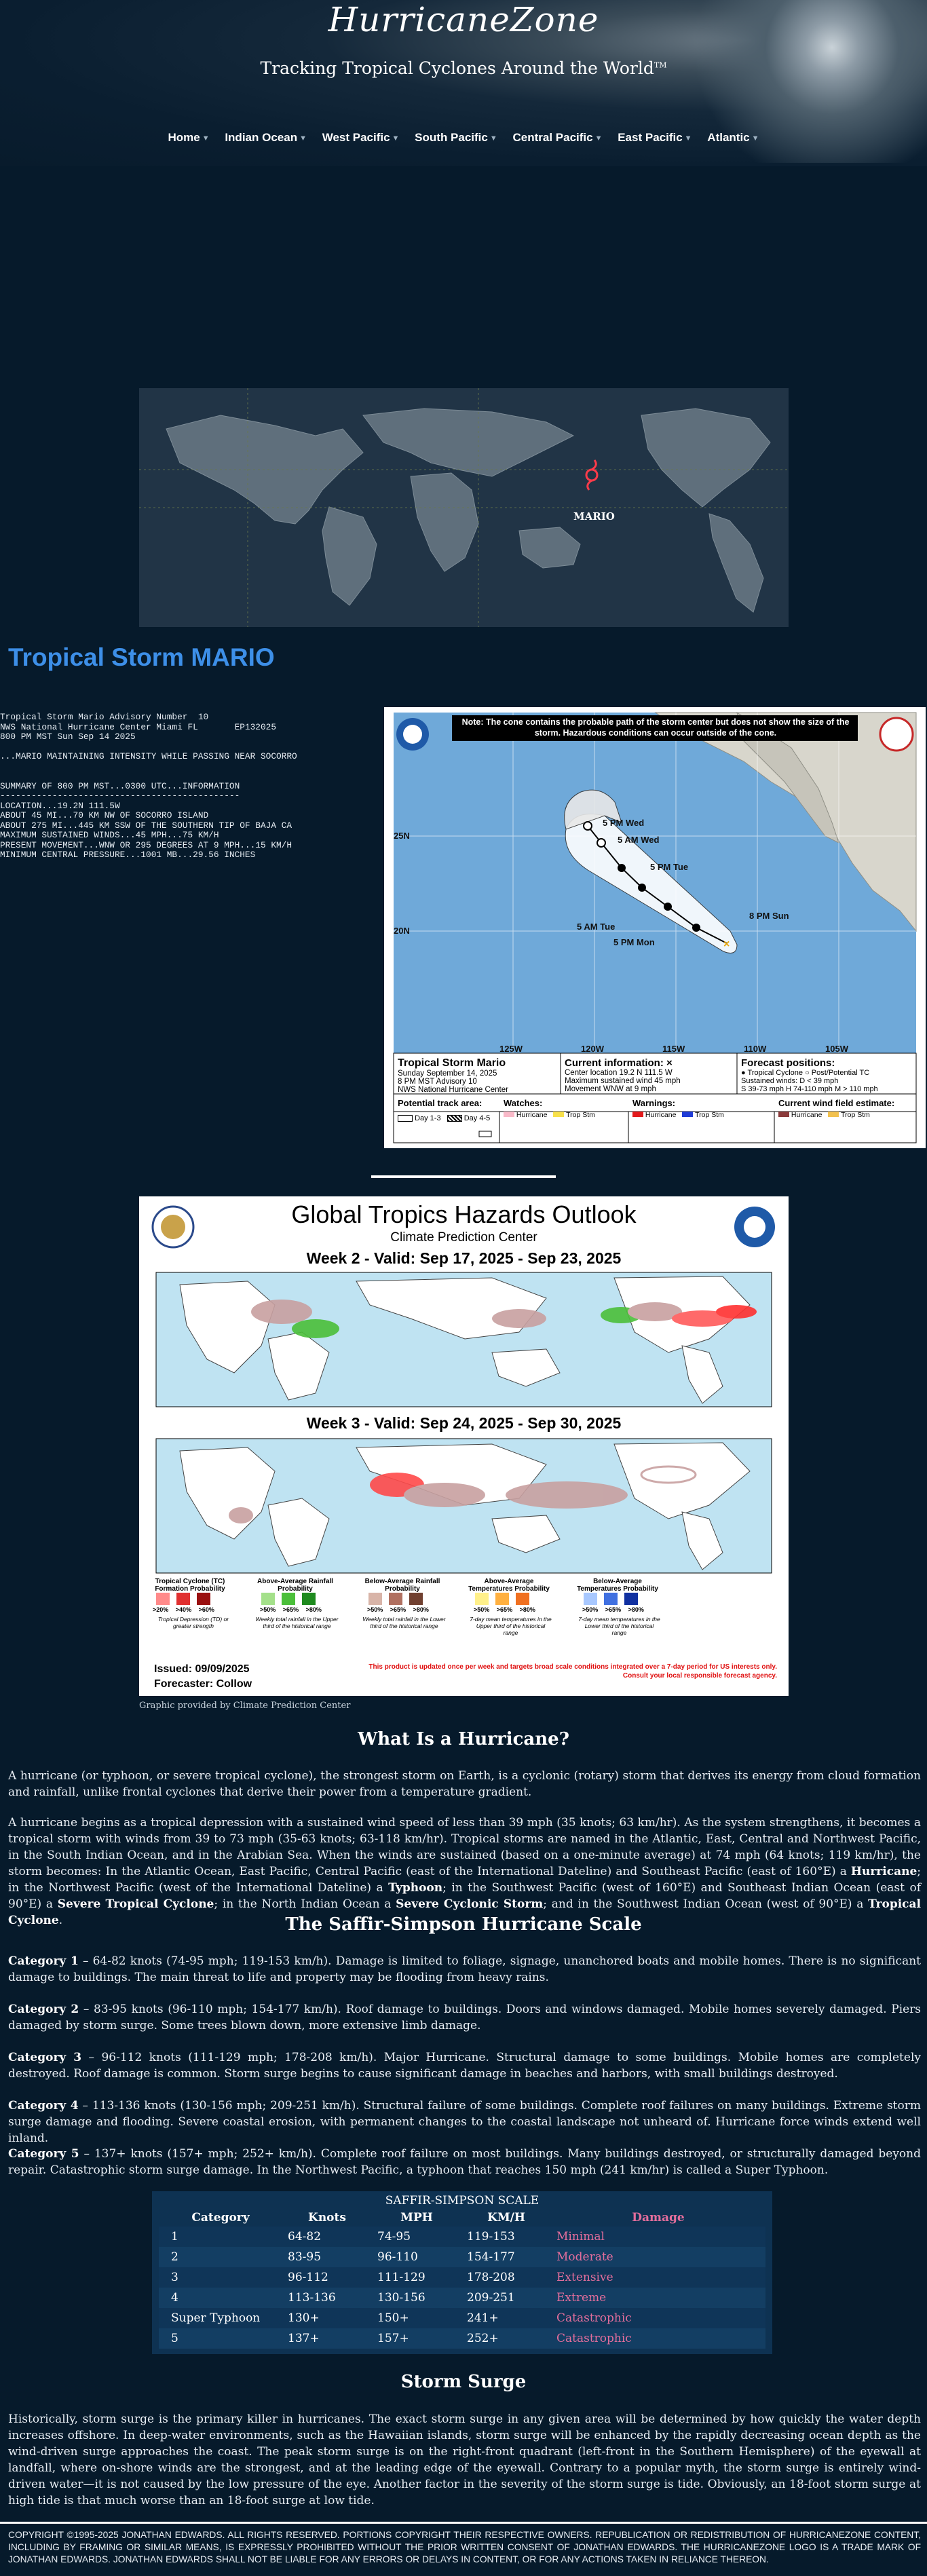 The height and width of the screenshot is (2576, 927). Describe the element at coordinates (669, 867) in the screenshot. I see `forecast-label: 5 PM Tue` at that location.